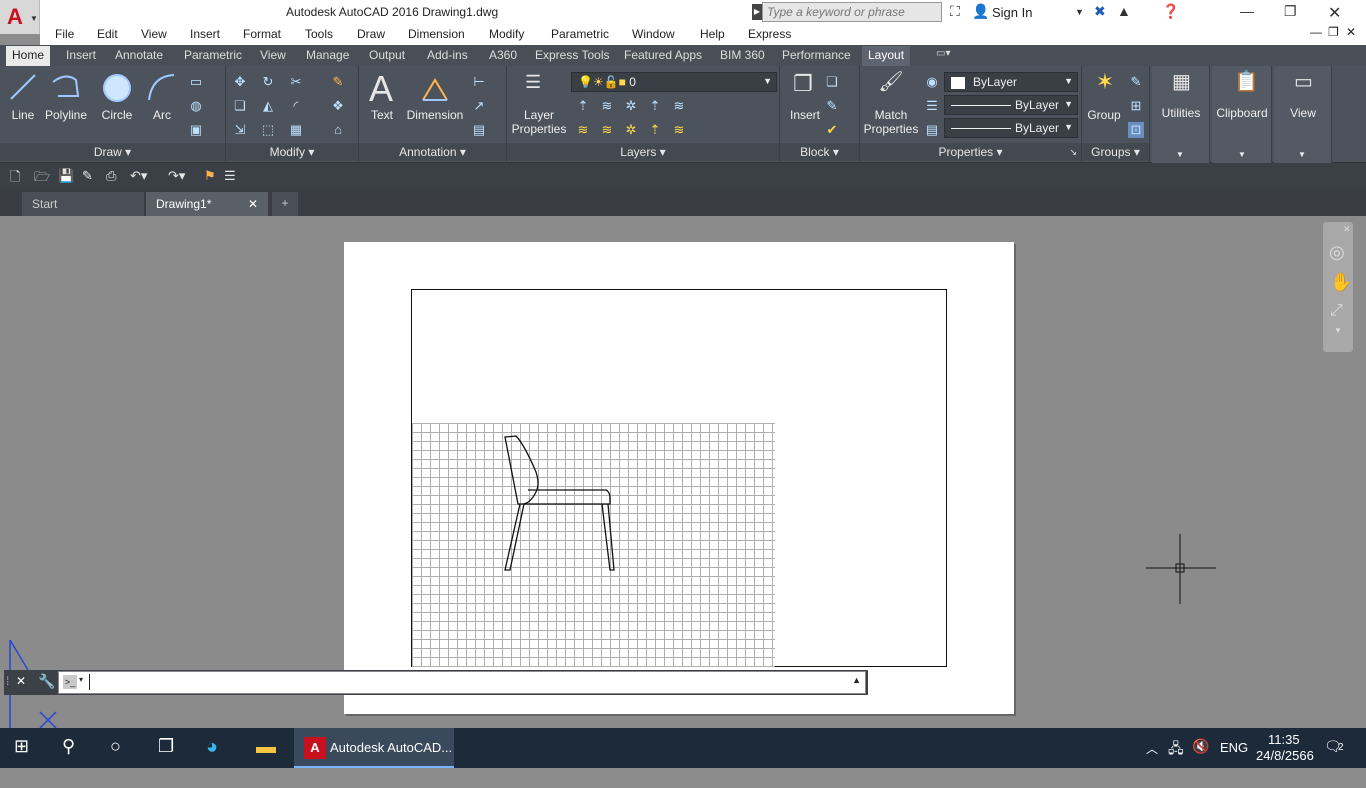  I want to click on tab-start: Start, so click(83, 204).